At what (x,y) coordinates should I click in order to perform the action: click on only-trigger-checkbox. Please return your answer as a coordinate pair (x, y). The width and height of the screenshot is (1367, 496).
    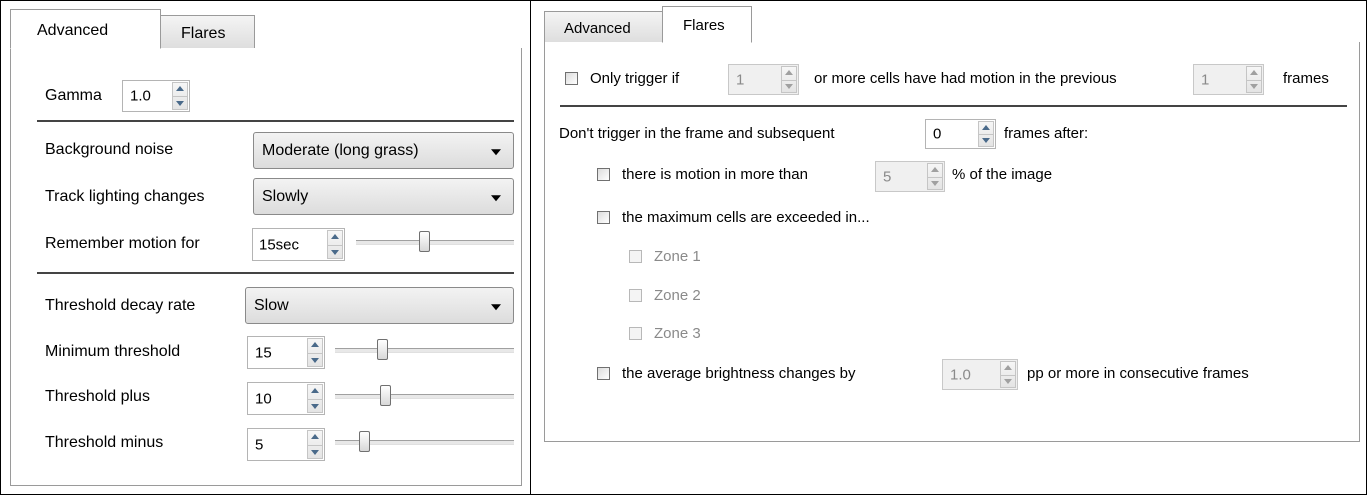
    Looking at the image, I should click on (571, 78).